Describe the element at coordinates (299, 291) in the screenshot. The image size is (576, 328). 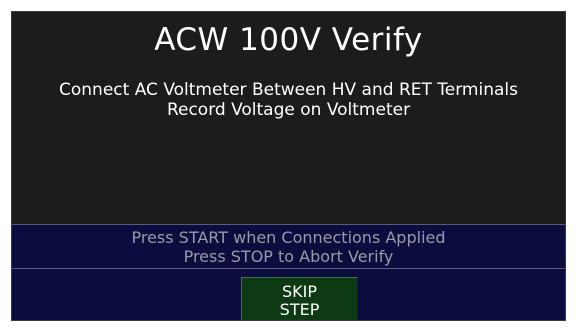
I see `skip-step-label-line1: SKIP` at that location.